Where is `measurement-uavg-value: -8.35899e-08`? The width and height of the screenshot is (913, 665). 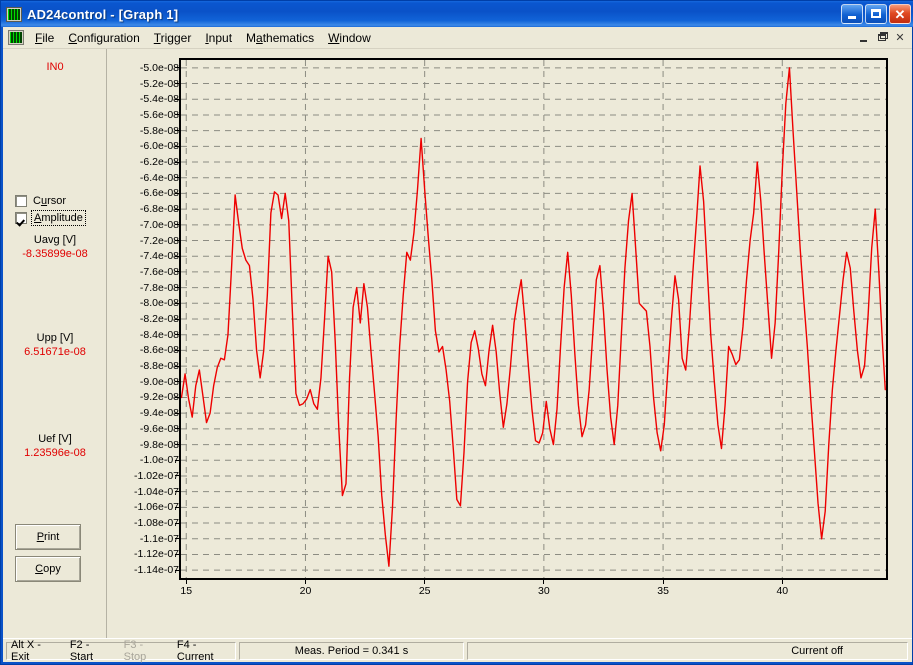
measurement-uavg-value: -8.35899e-08 is located at coordinates (55, 254).